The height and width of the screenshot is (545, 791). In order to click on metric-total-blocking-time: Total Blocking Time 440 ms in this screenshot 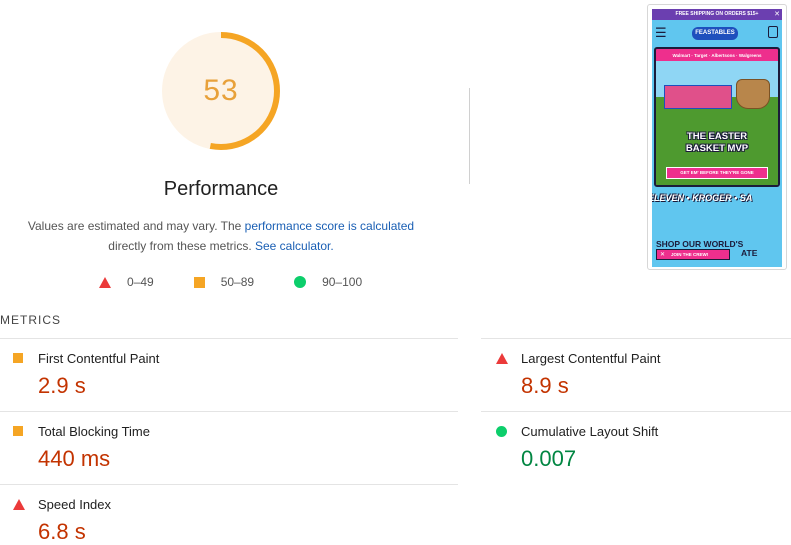, I will do `click(229, 454)`.